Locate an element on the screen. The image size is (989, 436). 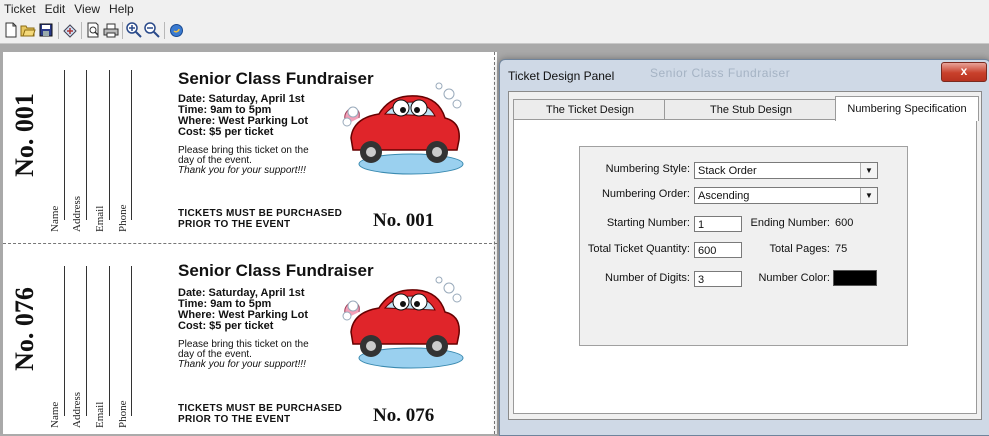
save-icon is located at coordinates (46, 30).